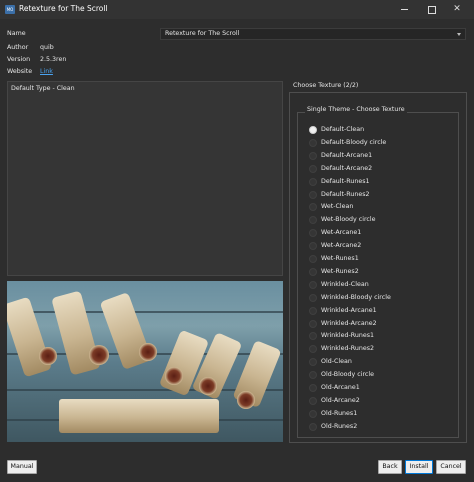  What do you see at coordinates (349, 323) in the screenshot?
I see `option-label: Wrinkled-Arcane2` at bounding box center [349, 323].